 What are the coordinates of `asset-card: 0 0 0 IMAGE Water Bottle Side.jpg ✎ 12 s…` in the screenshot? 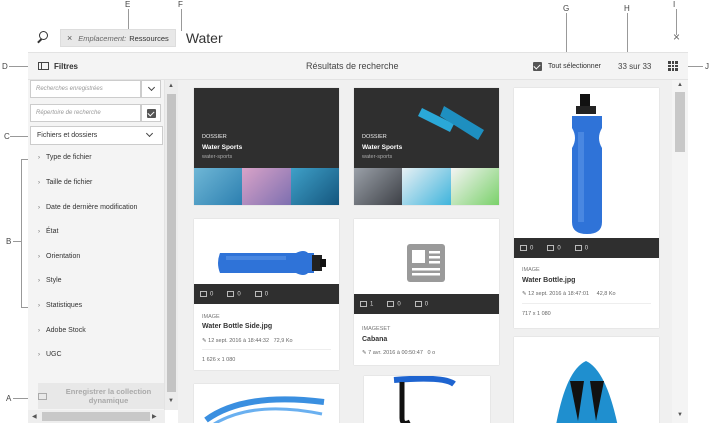 It's located at (266, 294).